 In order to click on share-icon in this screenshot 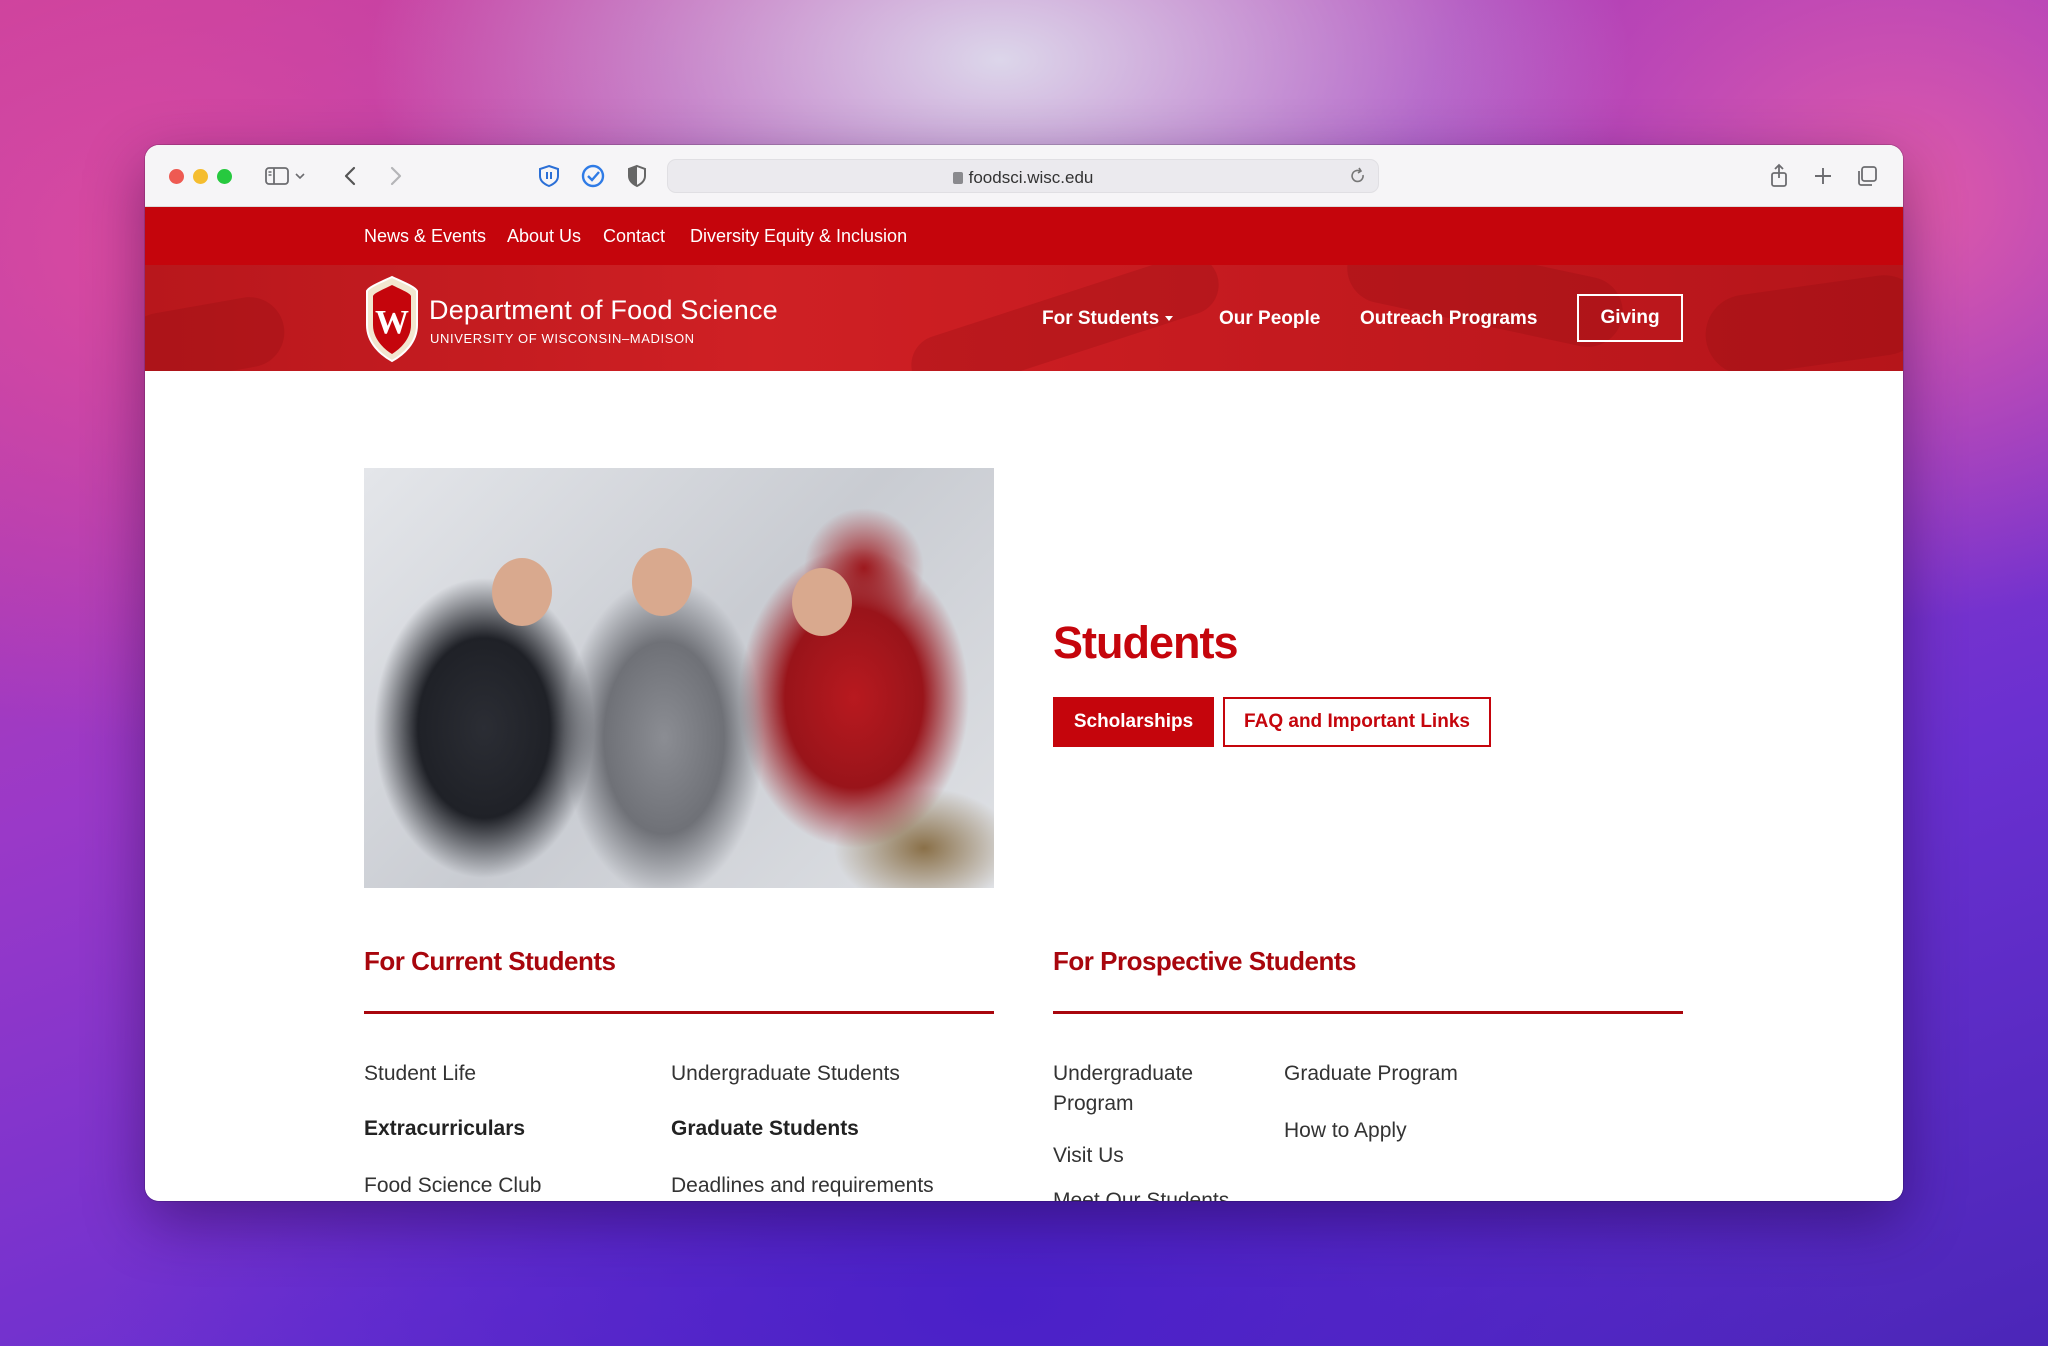, I will do `click(1779, 176)`.